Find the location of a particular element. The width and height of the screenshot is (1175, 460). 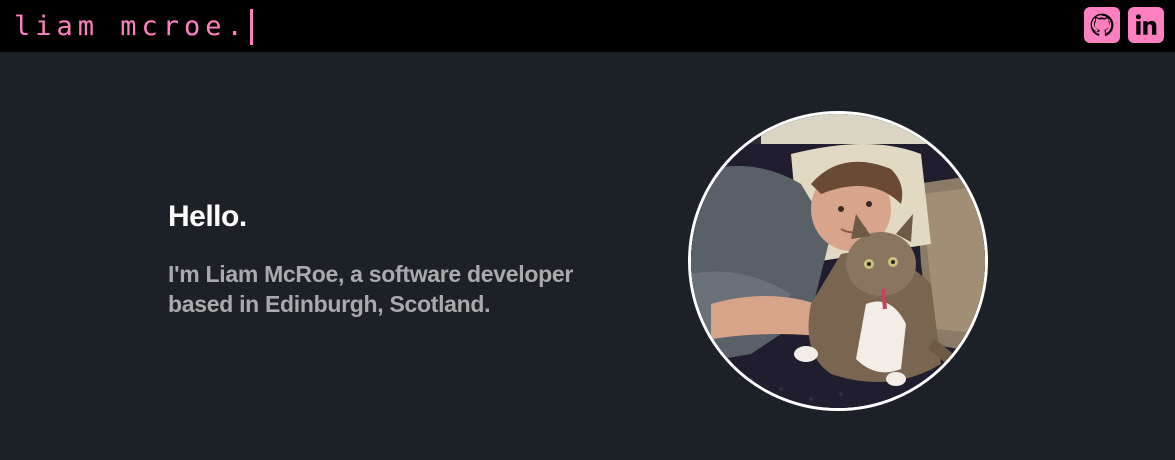

text-cursor is located at coordinates (251, 27).